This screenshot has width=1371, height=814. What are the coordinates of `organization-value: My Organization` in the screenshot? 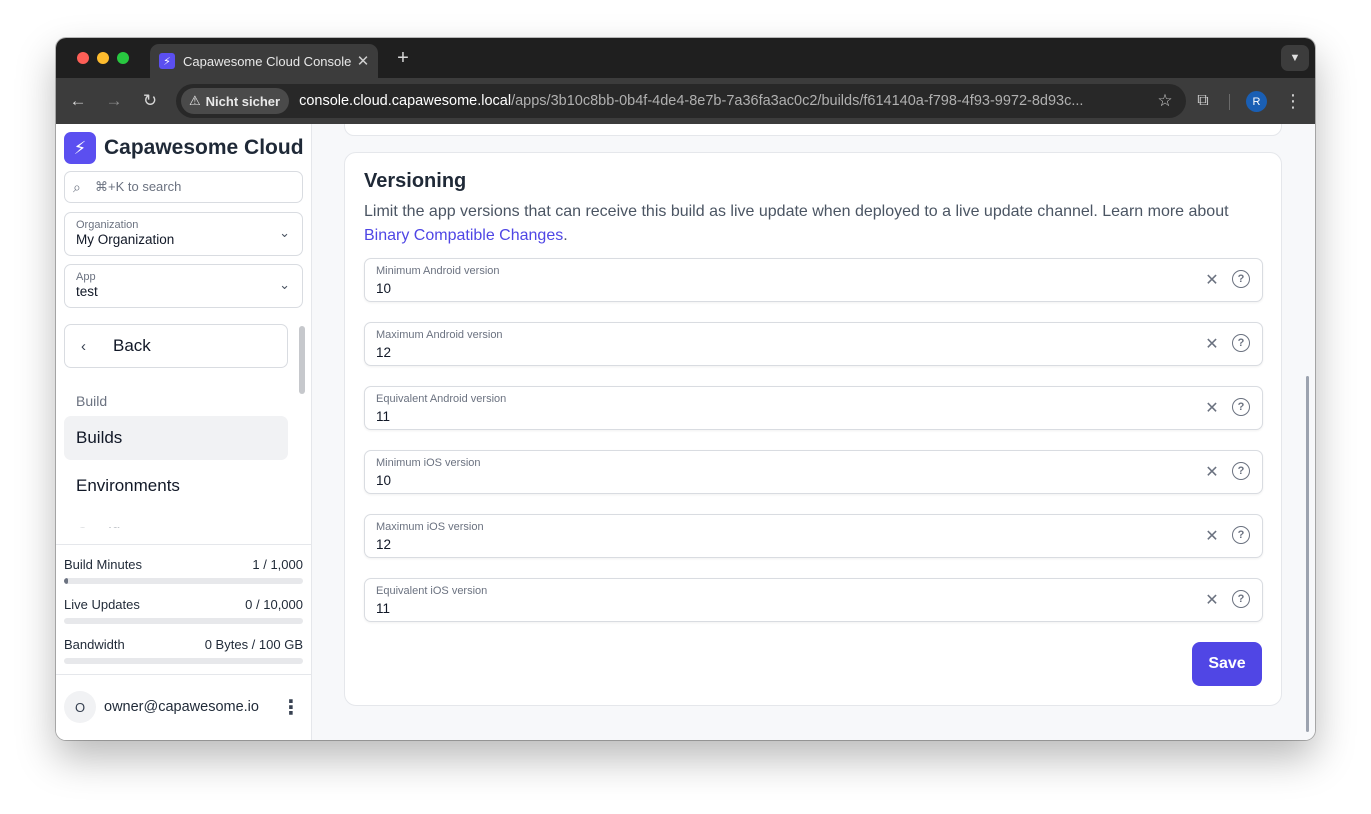 It's located at (125, 239).